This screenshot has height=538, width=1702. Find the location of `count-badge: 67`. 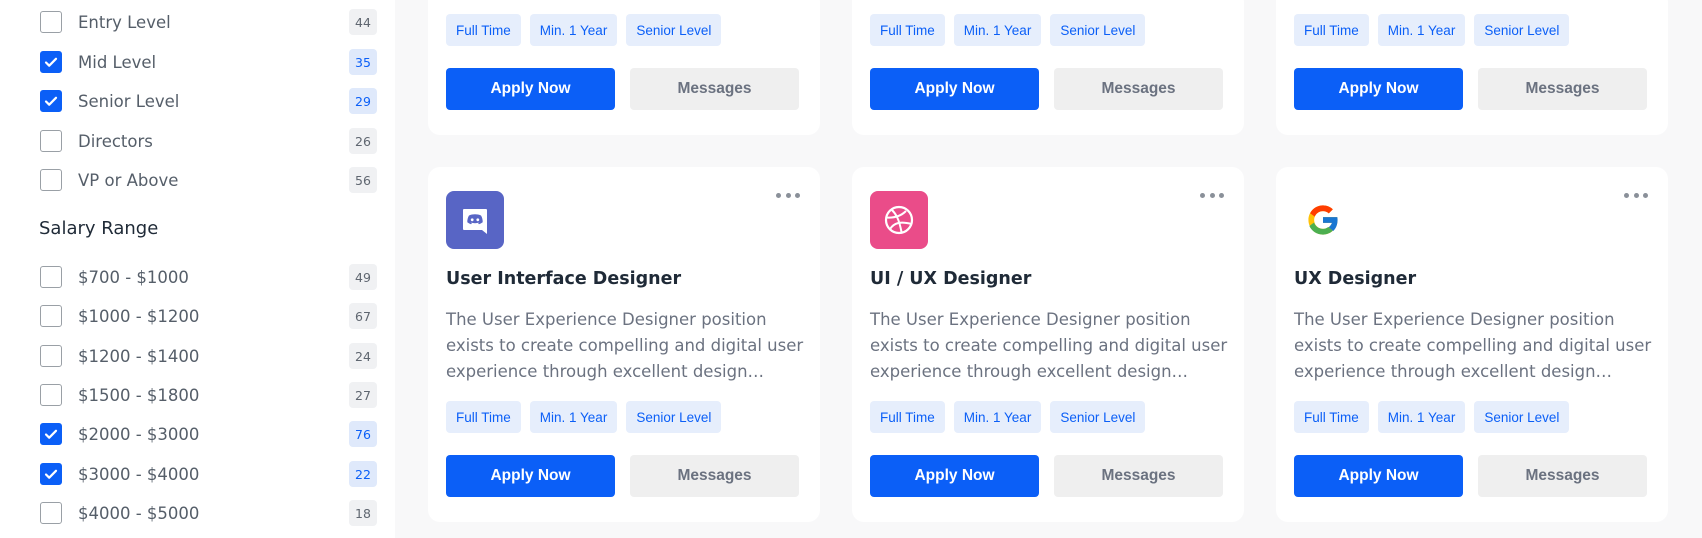

count-badge: 67 is located at coordinates (363, 316).